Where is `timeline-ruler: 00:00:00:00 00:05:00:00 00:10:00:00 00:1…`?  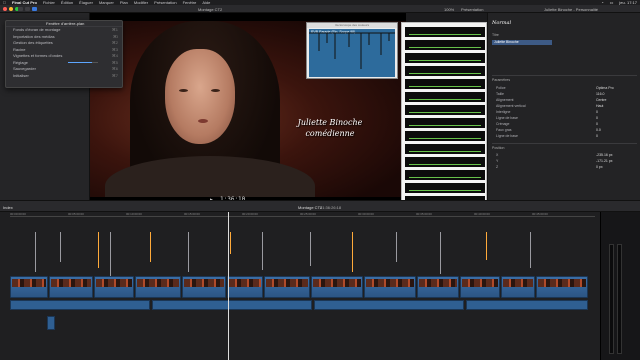
timeline-ruler: 00:00:00:00 00:05:00:00 00:10:00:00 00:1… is located at coordinates (302, 214).